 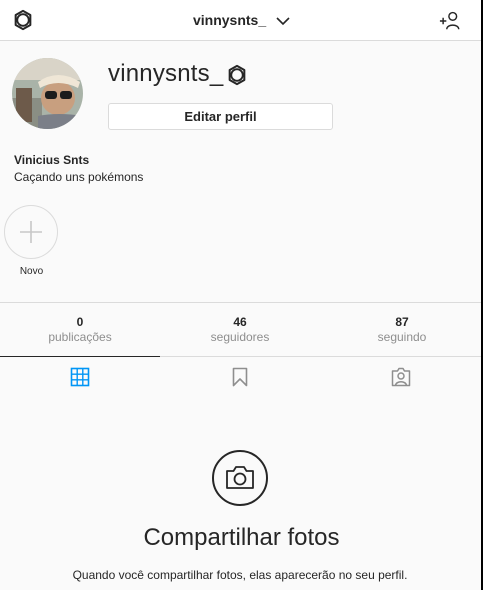 I want to click on stat-following-count: 87, so click(x=402, y=322).